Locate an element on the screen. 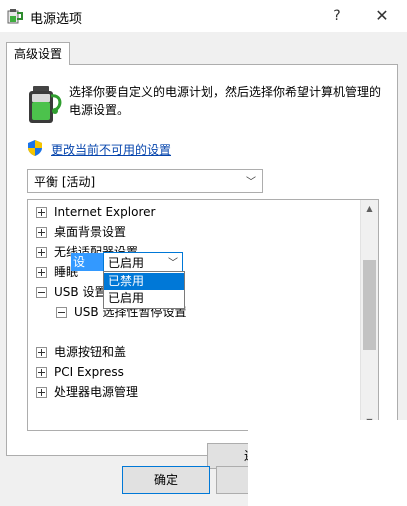 The height and width of the screenshot is (506, 407). usb-suspend-select: 已启用 ﹀ is located at coordinates (143, 262).